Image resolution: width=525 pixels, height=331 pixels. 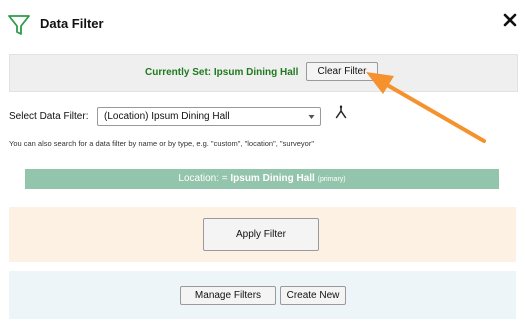 What do you see at coordinates (167, 116) in the screenshot?
I see `data-filter-select-value: (Location) Ipsum Dining Hall` at bounding box center [167, 116].